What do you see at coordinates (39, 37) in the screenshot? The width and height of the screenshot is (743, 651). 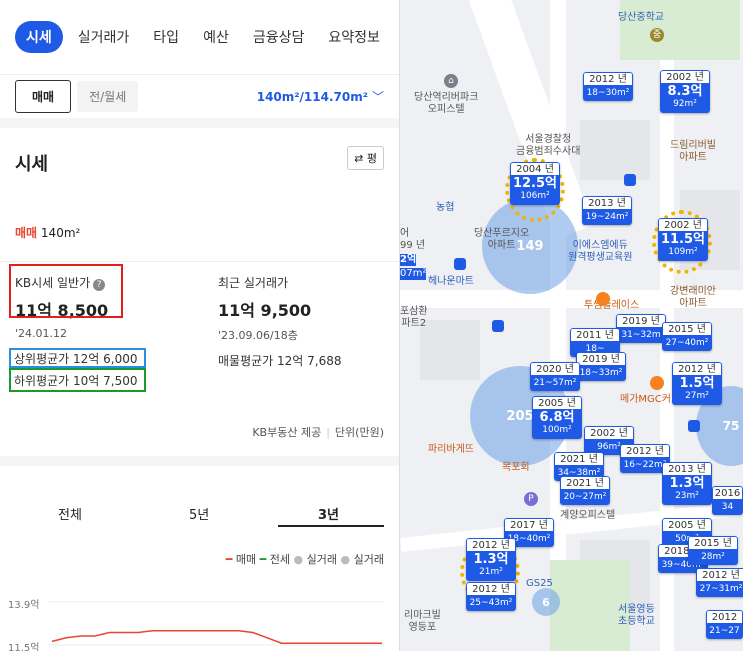 I see `tab-price: 시세` at bounding box center [39, 37].